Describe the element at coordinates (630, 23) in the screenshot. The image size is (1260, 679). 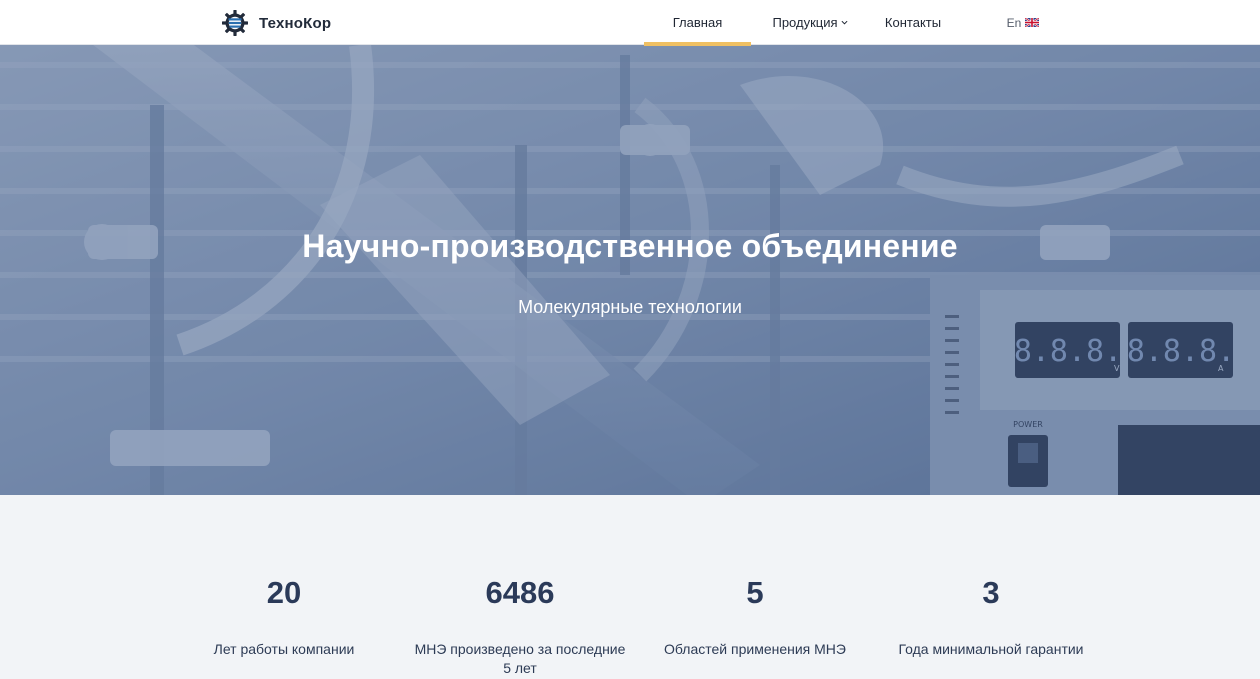
I see `site-header: ТехноКор Главная Продукция Контакты En` at that location.